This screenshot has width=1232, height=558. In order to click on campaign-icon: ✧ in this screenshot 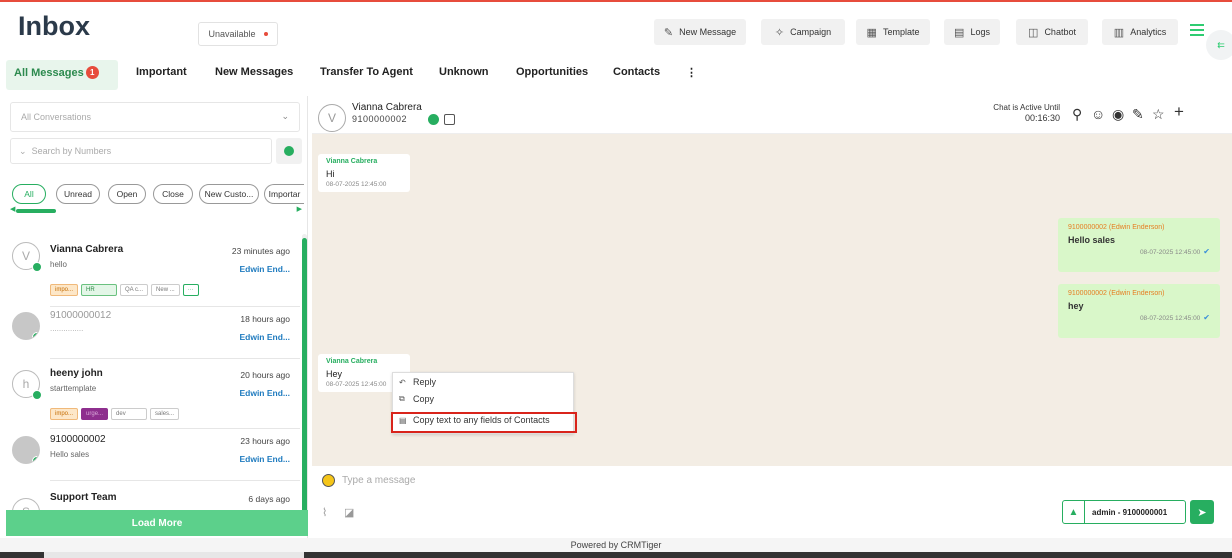, I will do `click(779, 32)`.